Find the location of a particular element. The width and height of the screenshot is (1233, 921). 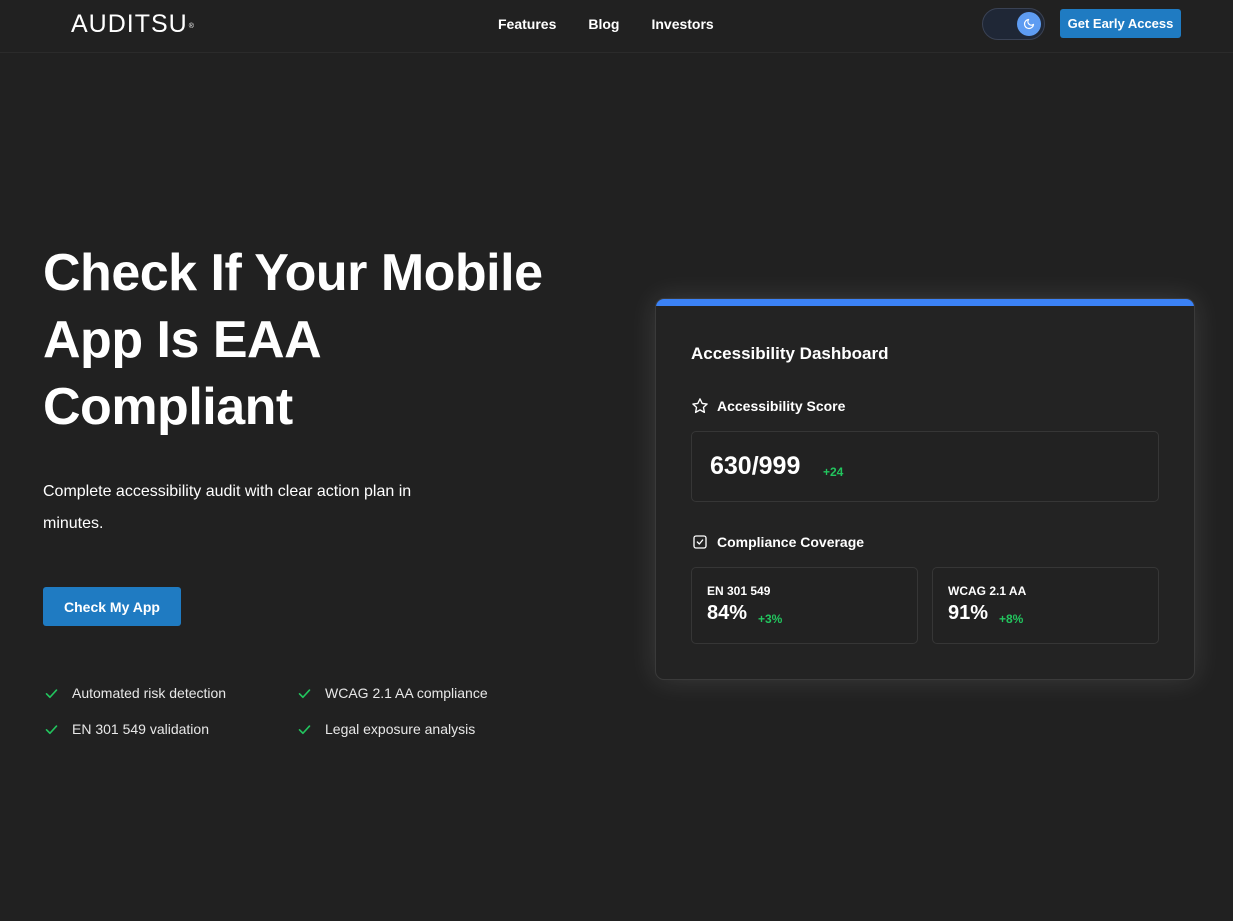

moon-icon is located at coordinates (1029, 24).